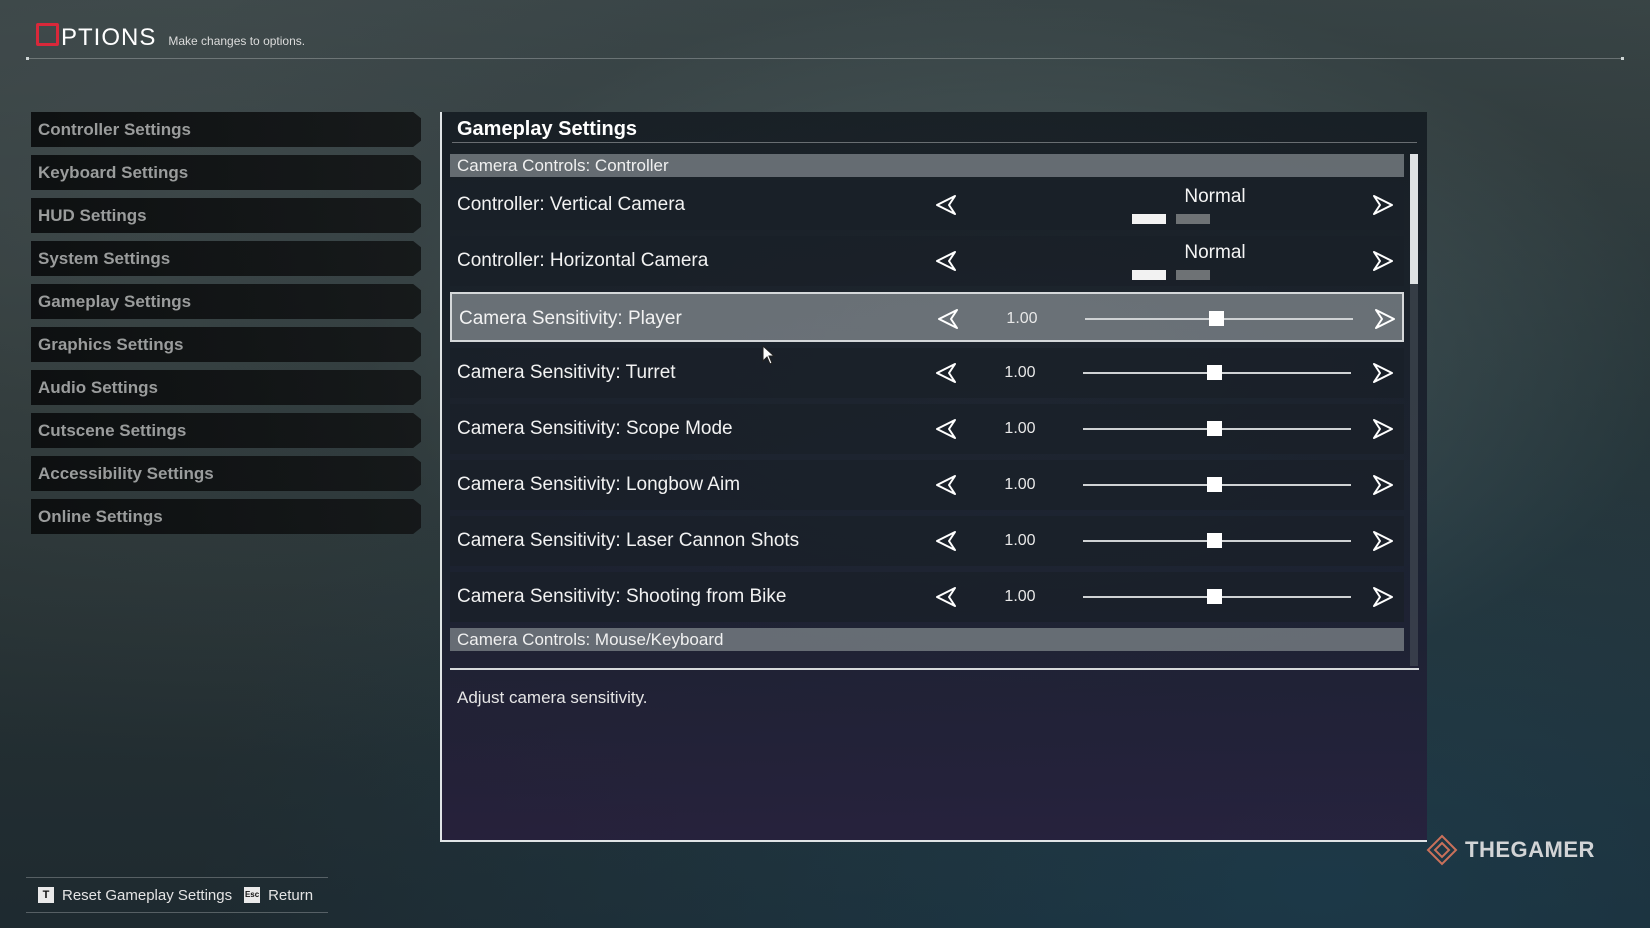 The height and width of the screenshot is (928, 1650). What do you see at coordinates (47, 34) in the screenshot?
I see `options-logo-icon` at bounding box center [47, 34].